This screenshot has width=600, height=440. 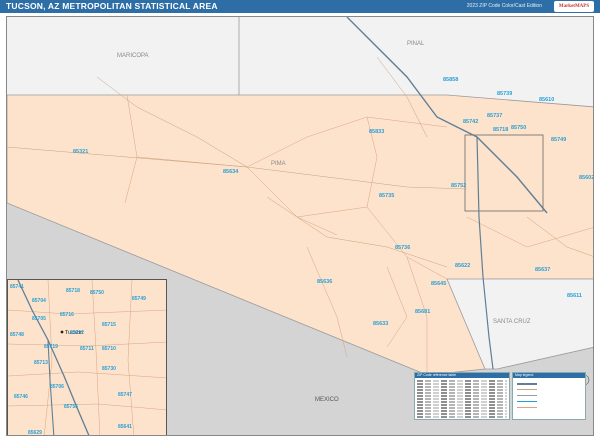 I want to click on zip-label: 85858, so click(x=450, y=80).